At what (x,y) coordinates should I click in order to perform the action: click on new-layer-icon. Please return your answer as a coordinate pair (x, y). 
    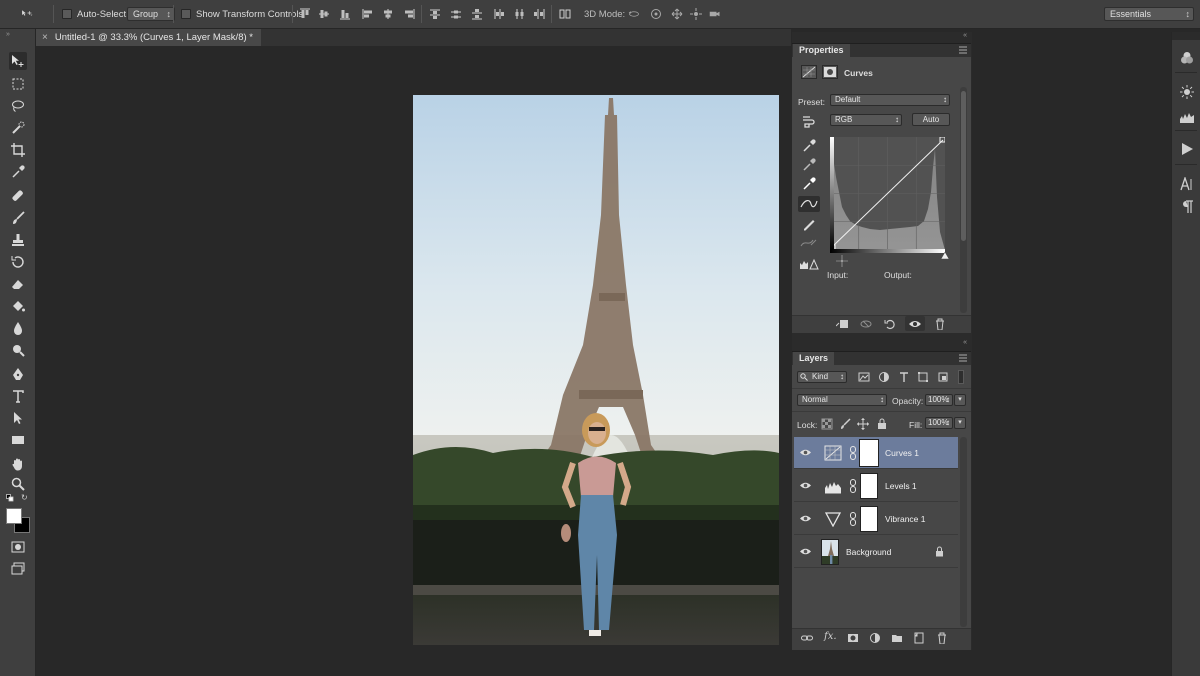
    Looking at the image, I should click on (919, 638).